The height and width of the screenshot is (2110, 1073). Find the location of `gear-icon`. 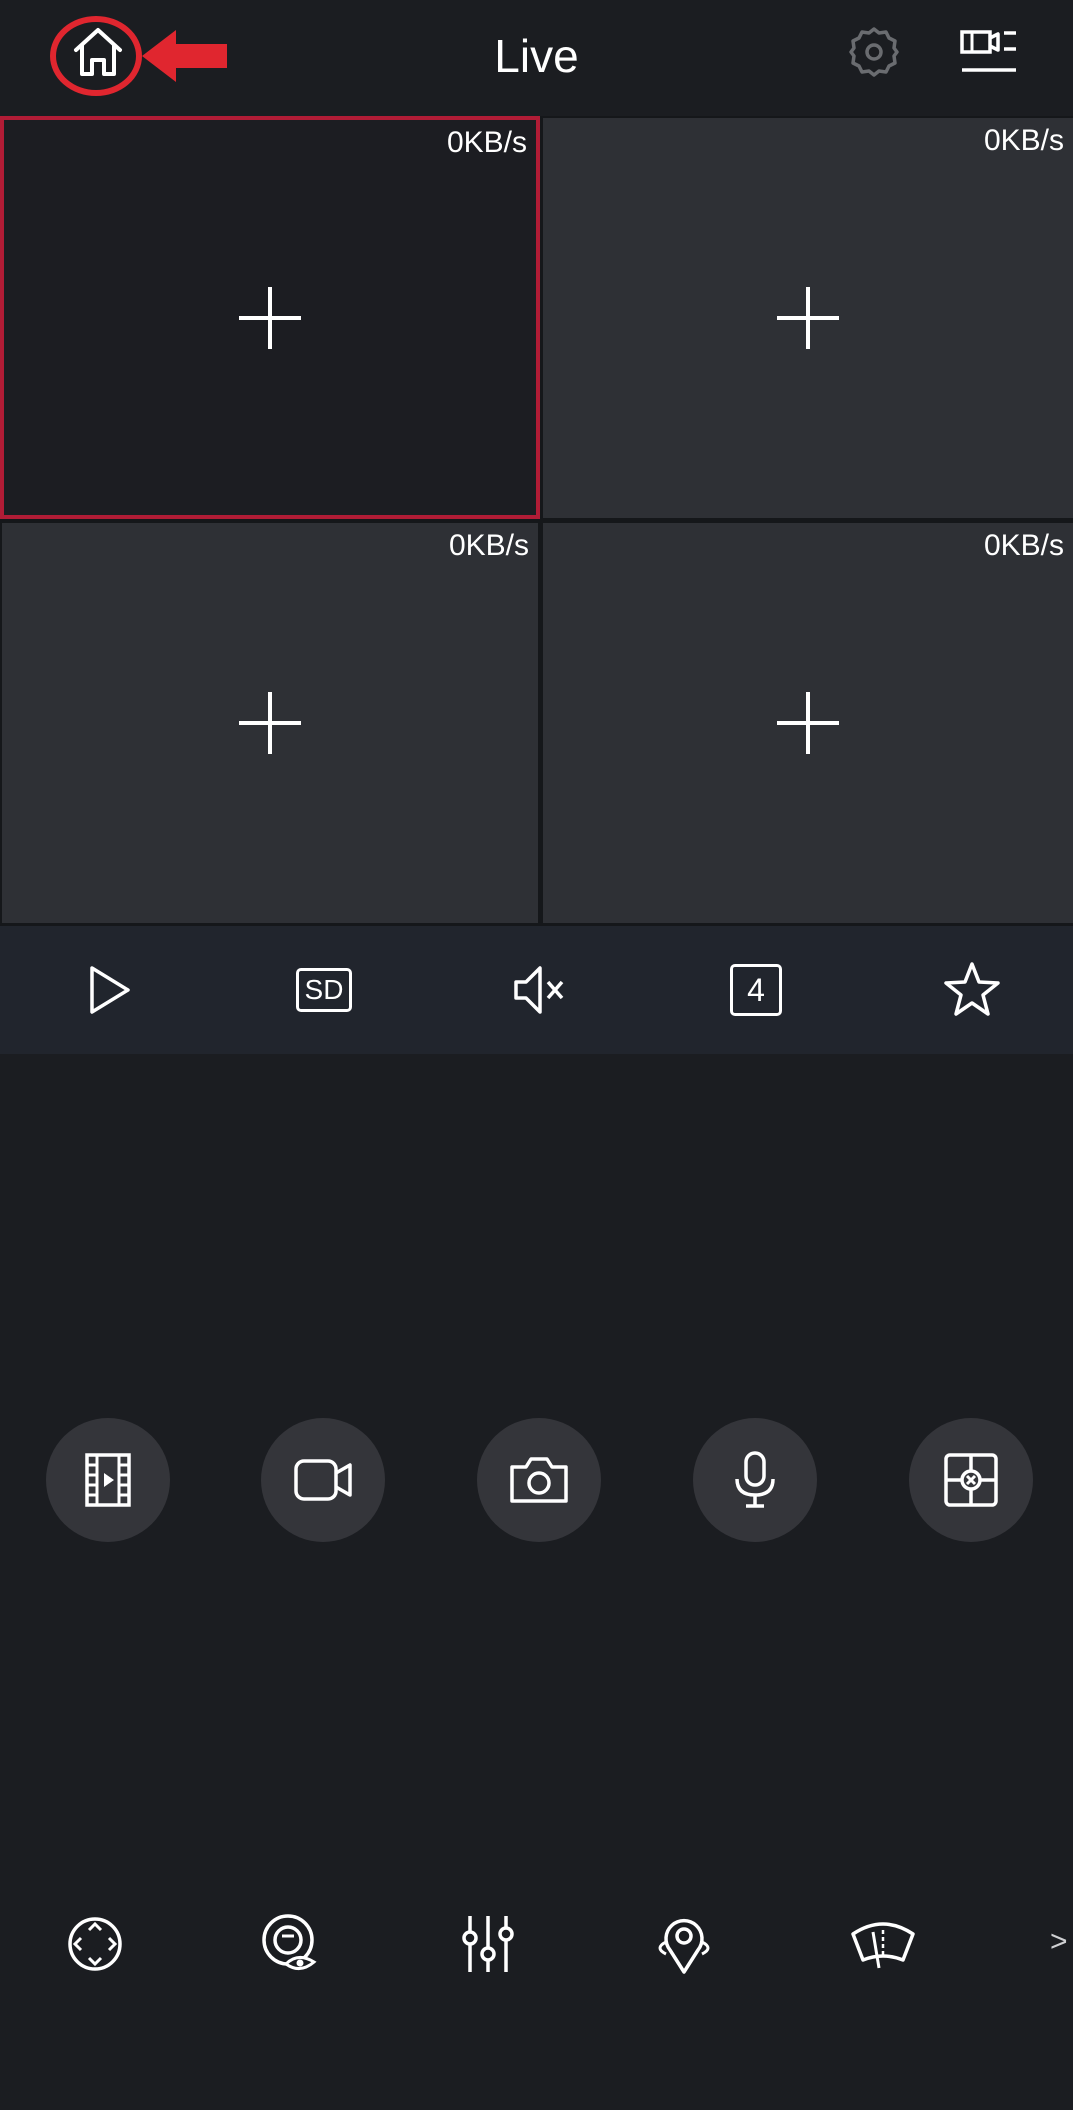

gear-icon is located at coordinates (874, 52).